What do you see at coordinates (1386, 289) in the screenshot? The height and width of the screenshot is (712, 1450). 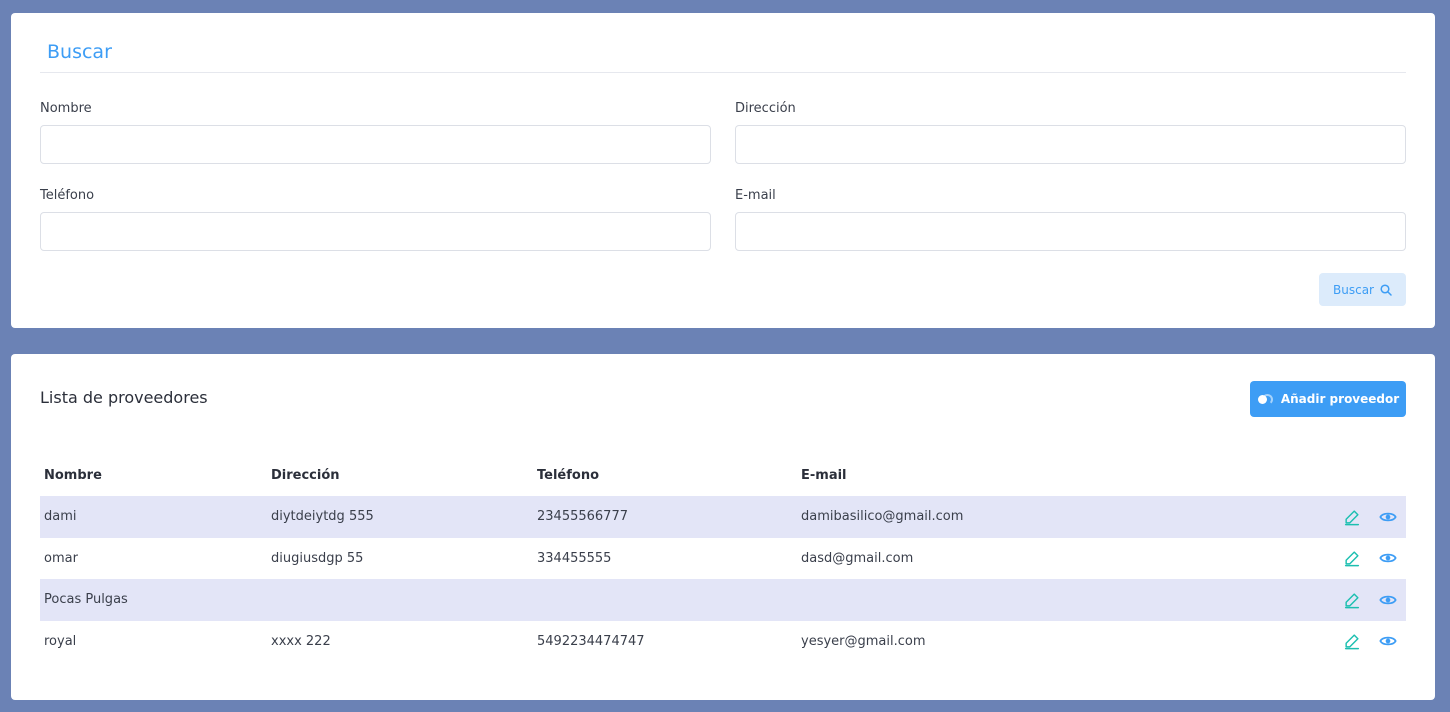 I see `search-icon` at bounding box center [1386, 289].